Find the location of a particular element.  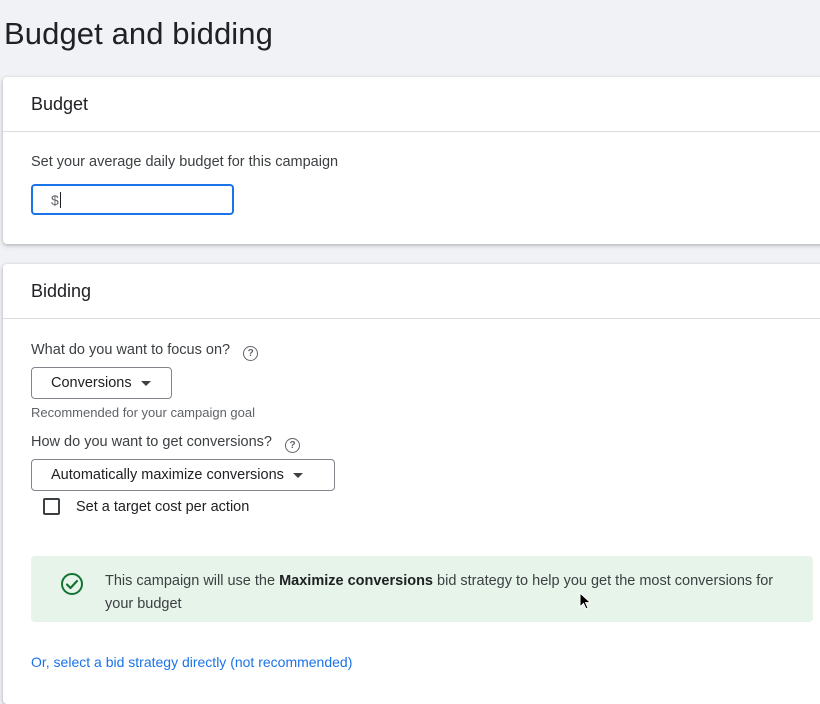

bidding-header: Bidding is located at coordinates (411, 291).